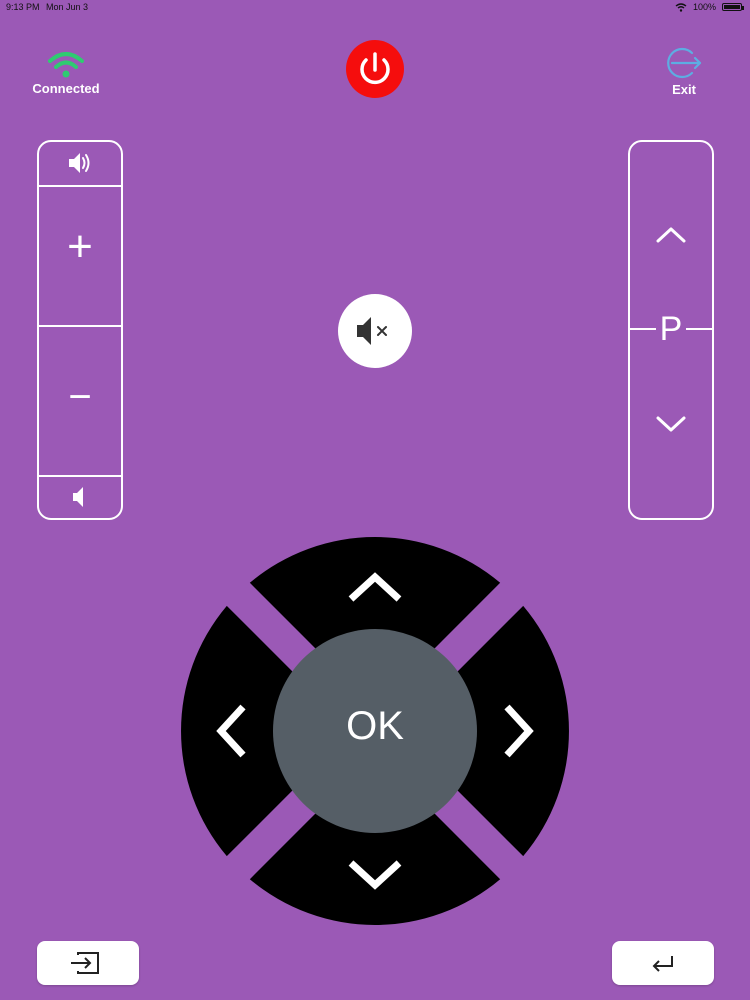  What do you see at coordinates (684, 63) in the screenshot?
I see `exit-icon` at bounding box center [684, 63].